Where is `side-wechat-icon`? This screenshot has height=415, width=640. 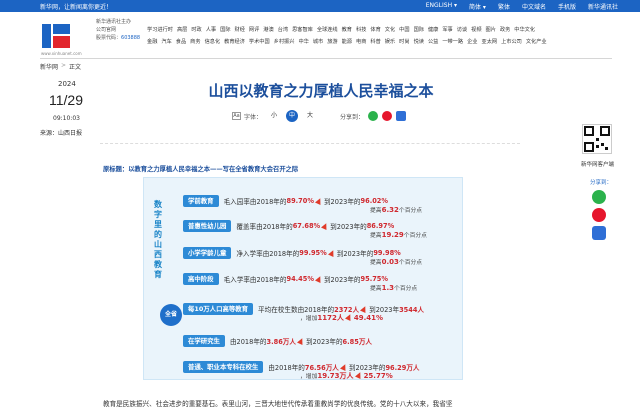
side-wechat-icon is located at coordinates (599, 197).